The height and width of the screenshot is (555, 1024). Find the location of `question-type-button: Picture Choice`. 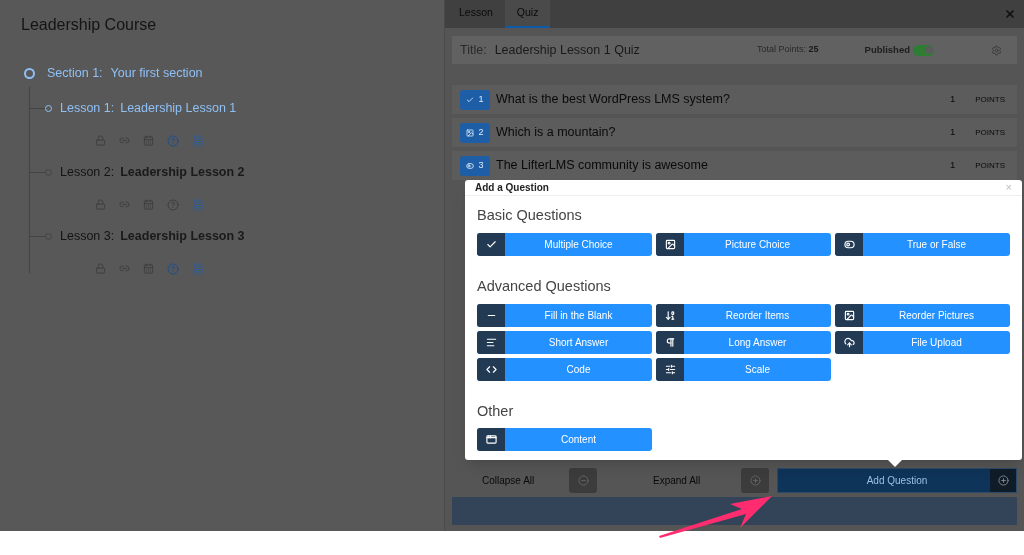

question-type-button: Picture Choice is located at coordinates (743, 244).